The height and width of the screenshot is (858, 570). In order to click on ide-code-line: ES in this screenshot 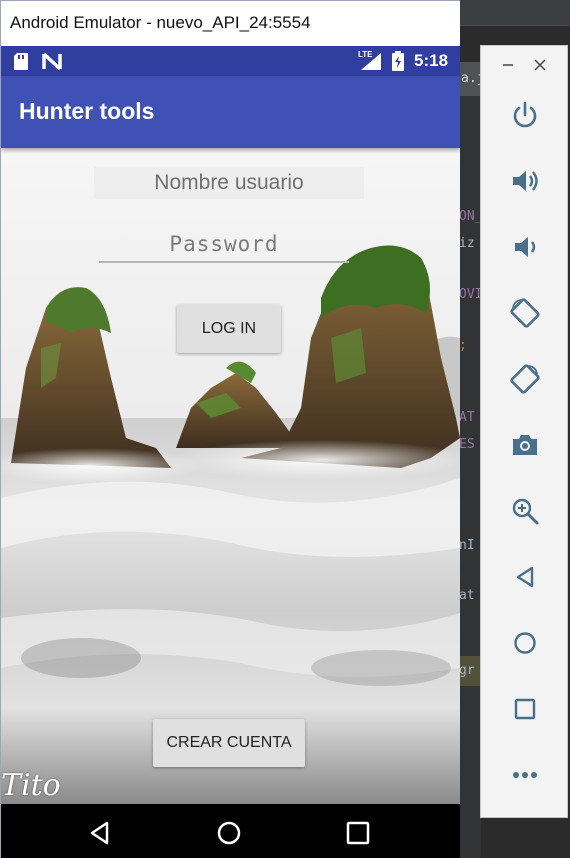, I will do `click(467, 444)`.